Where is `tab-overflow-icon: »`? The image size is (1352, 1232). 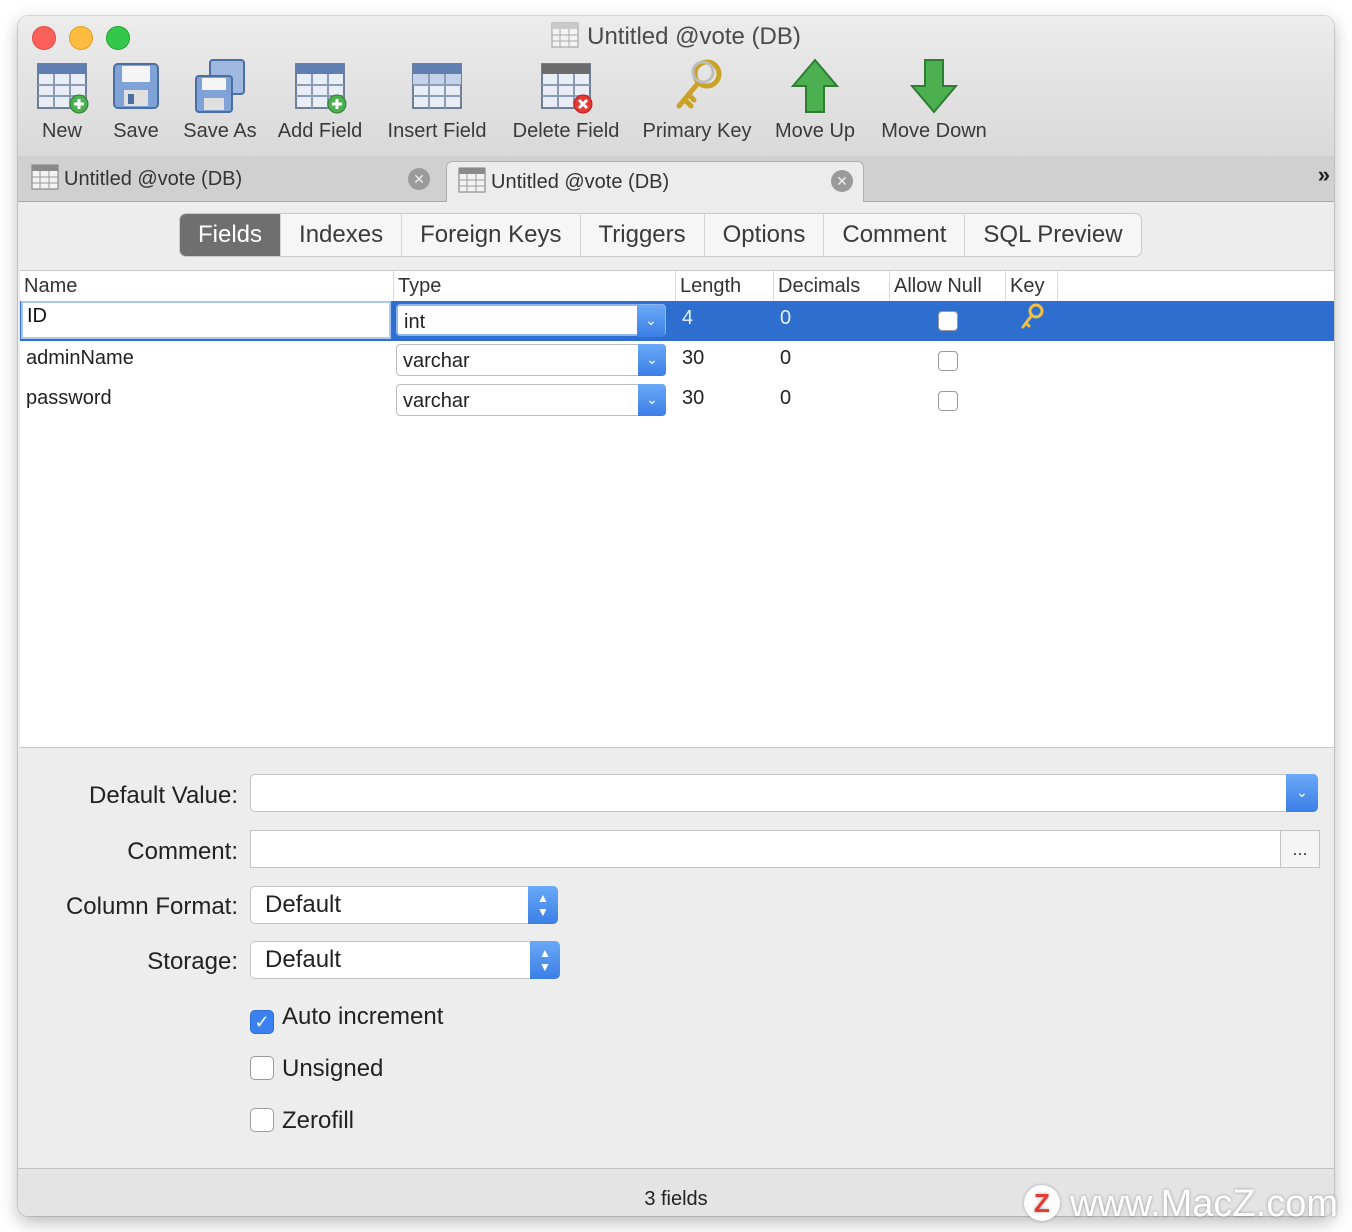
tab-overflow-icon: » is located at coordinates (1324, 175).